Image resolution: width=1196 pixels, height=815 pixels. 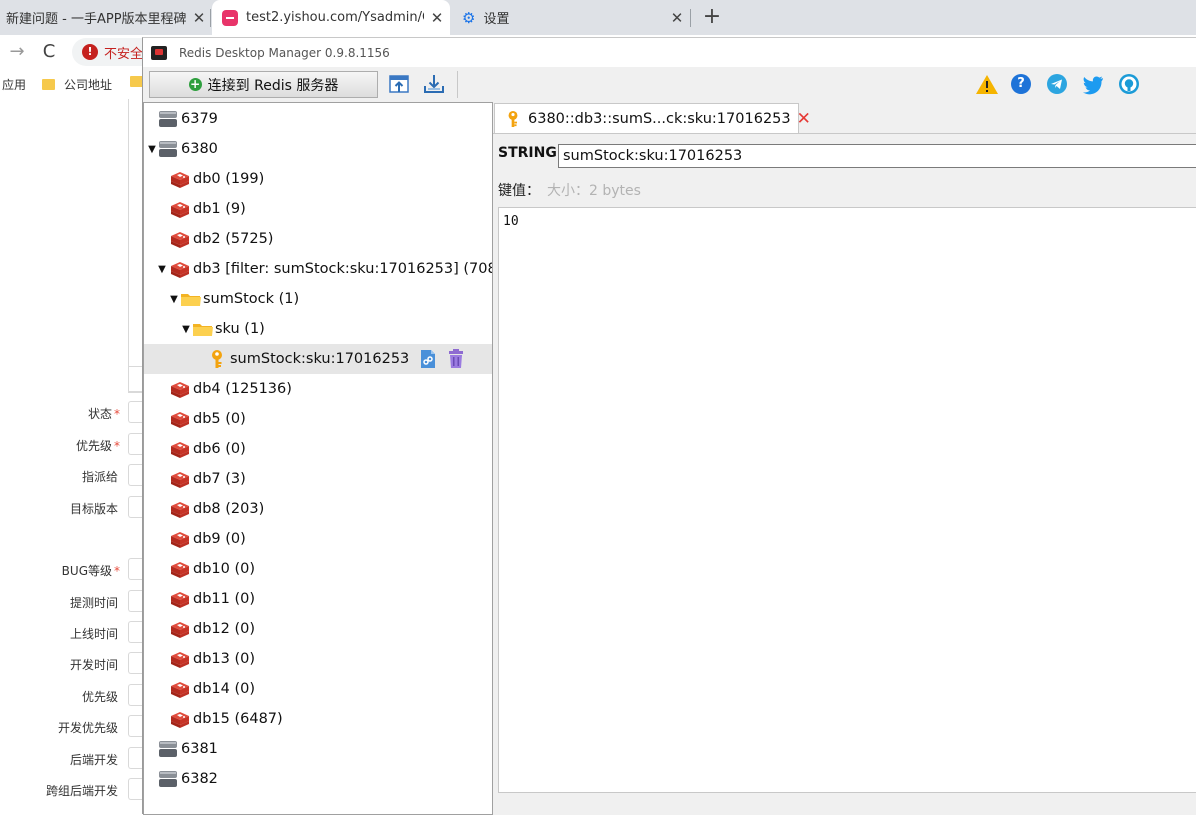 What do you see at coordinates (318, 659) in the screenshot?
I see `tree-db-db13: db13 (0)` at bounding box center [318, 659].